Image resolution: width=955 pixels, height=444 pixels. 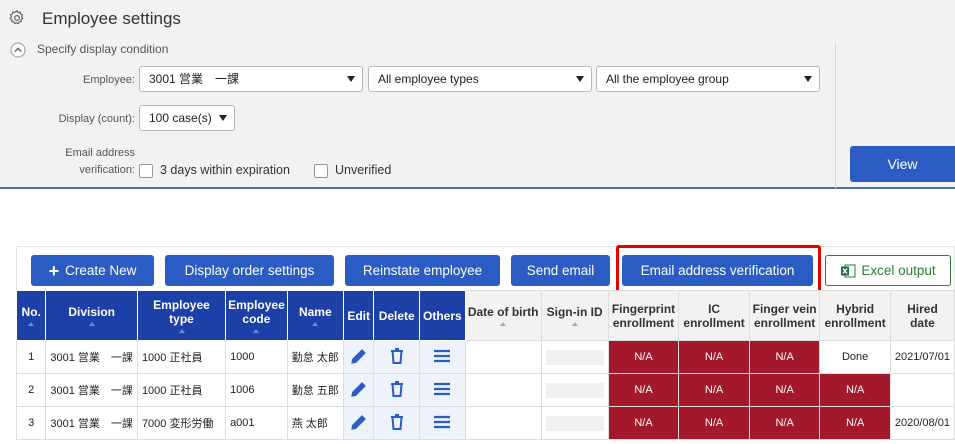 What do you see at coordinates (251, 79) in the screenshot?
I see `employee-select: 3001 営業 一課` at bounding box center [251, 79].